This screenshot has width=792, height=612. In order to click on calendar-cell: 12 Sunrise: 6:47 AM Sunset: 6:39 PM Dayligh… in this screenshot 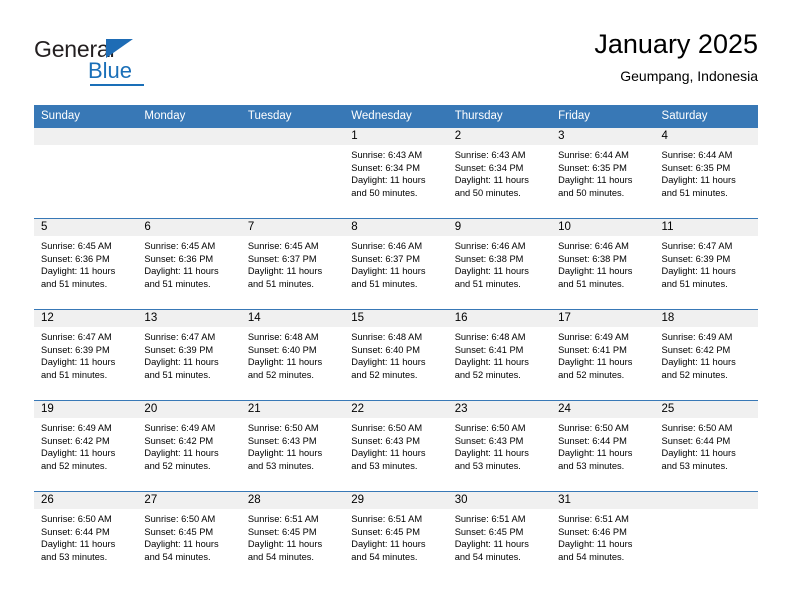, I will do `click(86, 355)`.